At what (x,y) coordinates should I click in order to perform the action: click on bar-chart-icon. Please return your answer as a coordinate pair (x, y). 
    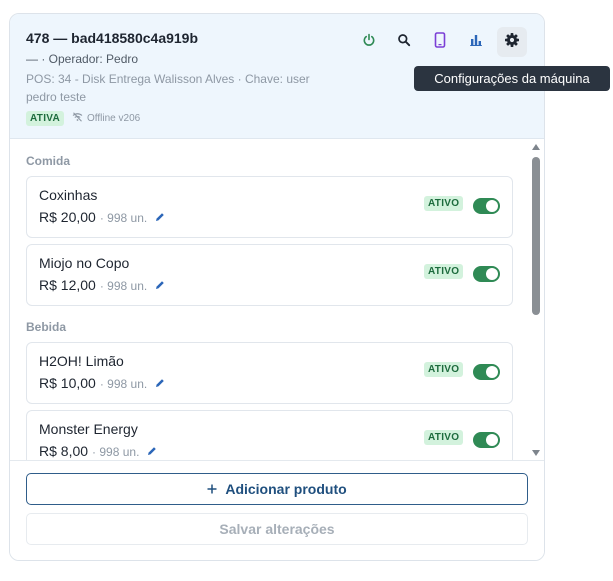
    Looking at the image, I should click on (476, 42).